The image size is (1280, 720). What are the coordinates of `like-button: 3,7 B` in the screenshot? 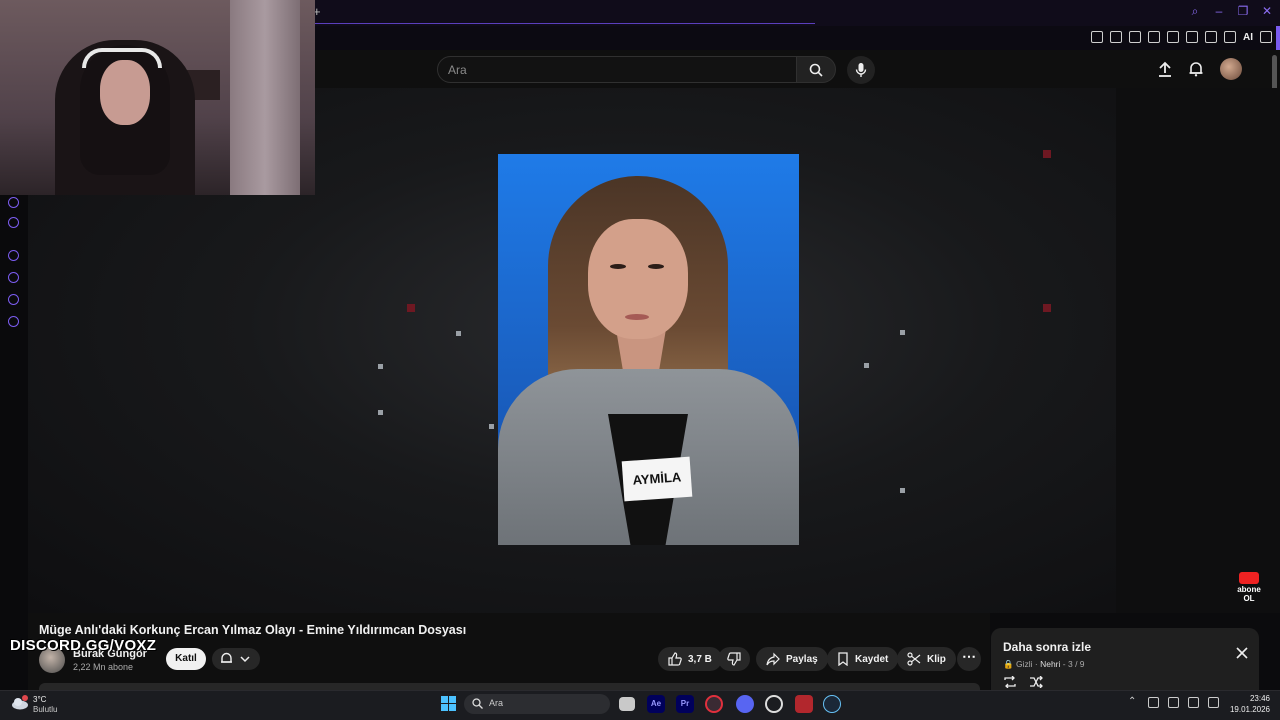 It's located at (690, 659).